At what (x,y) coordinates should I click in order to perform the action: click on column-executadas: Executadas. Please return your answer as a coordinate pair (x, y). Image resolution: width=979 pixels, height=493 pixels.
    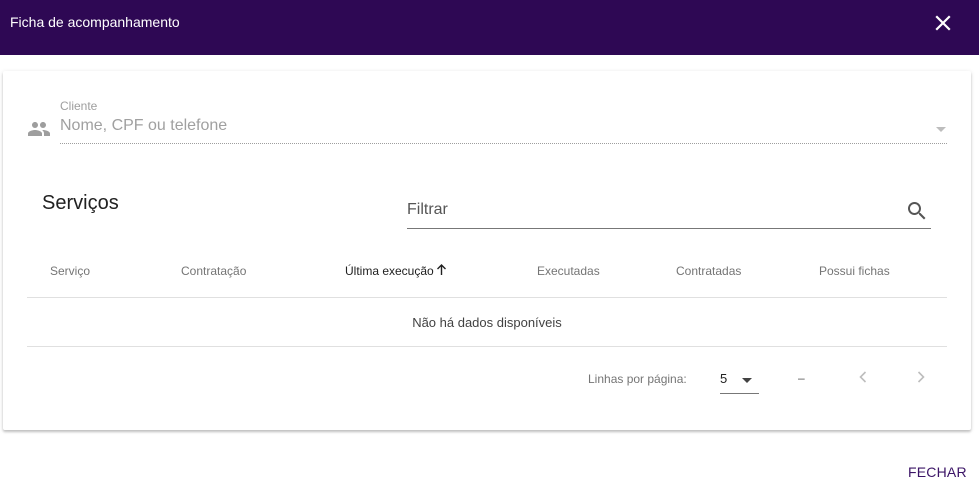
    Looking at the image, I should click on (568, 271).